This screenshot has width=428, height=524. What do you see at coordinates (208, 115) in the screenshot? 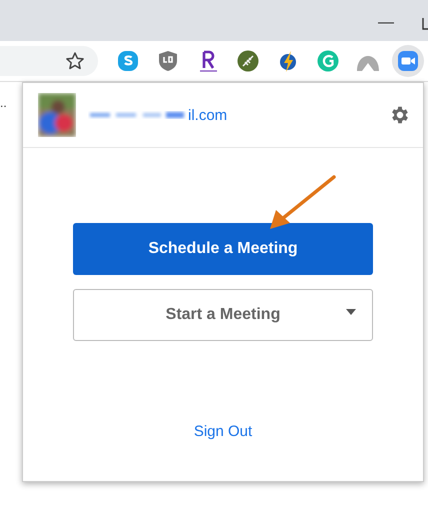
I see `account-email: il.com` at bounding box center [208, 115].